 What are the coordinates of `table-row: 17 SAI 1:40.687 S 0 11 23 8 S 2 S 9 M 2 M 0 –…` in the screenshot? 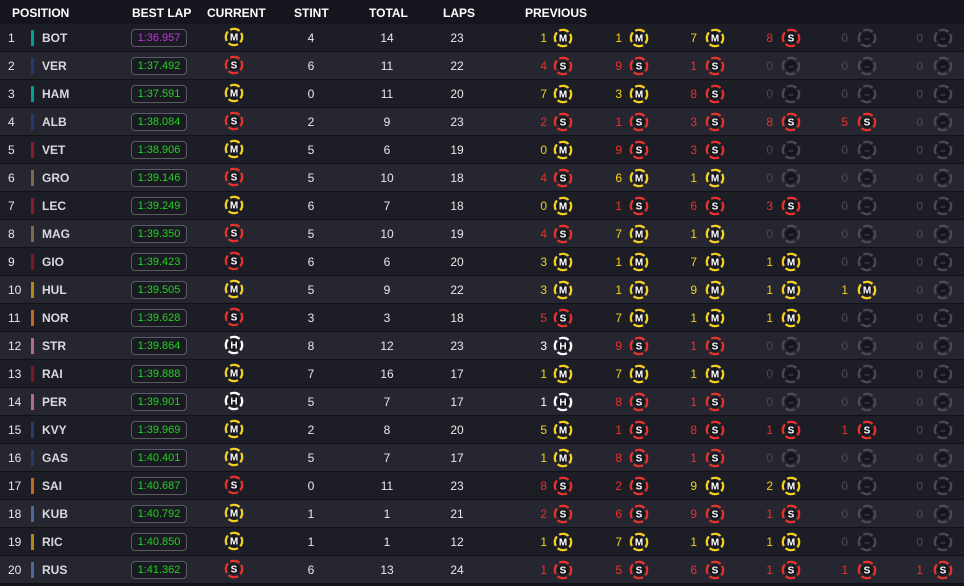 It's located at (482, 486).